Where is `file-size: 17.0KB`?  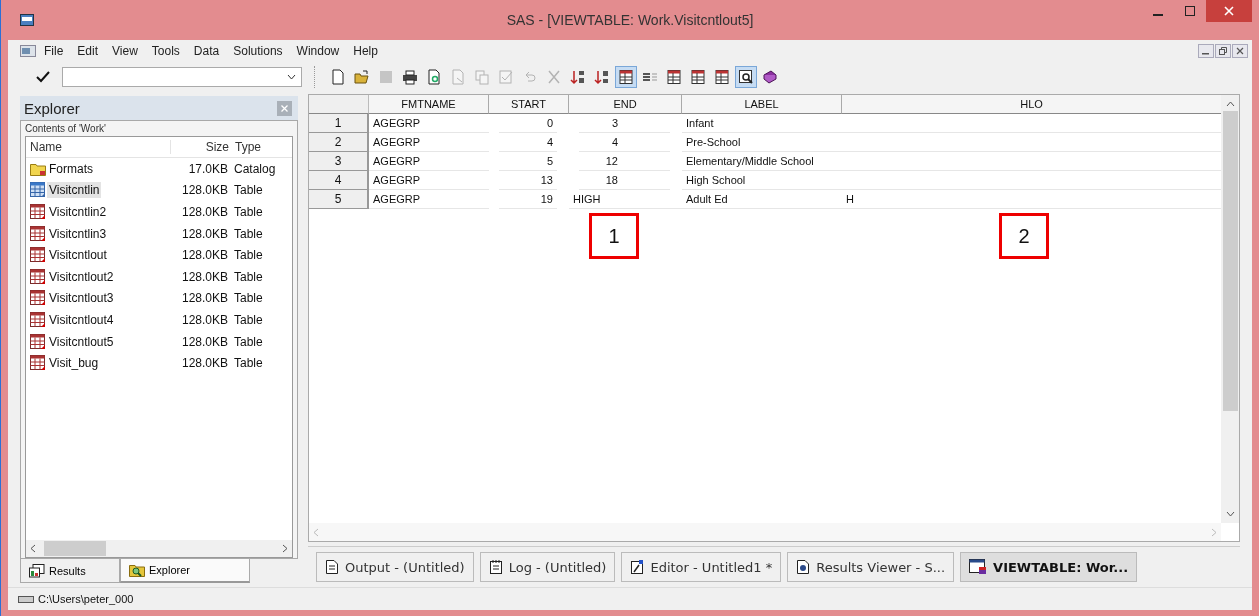
file-size: 17.0KB is located at coordinates (207, 168).